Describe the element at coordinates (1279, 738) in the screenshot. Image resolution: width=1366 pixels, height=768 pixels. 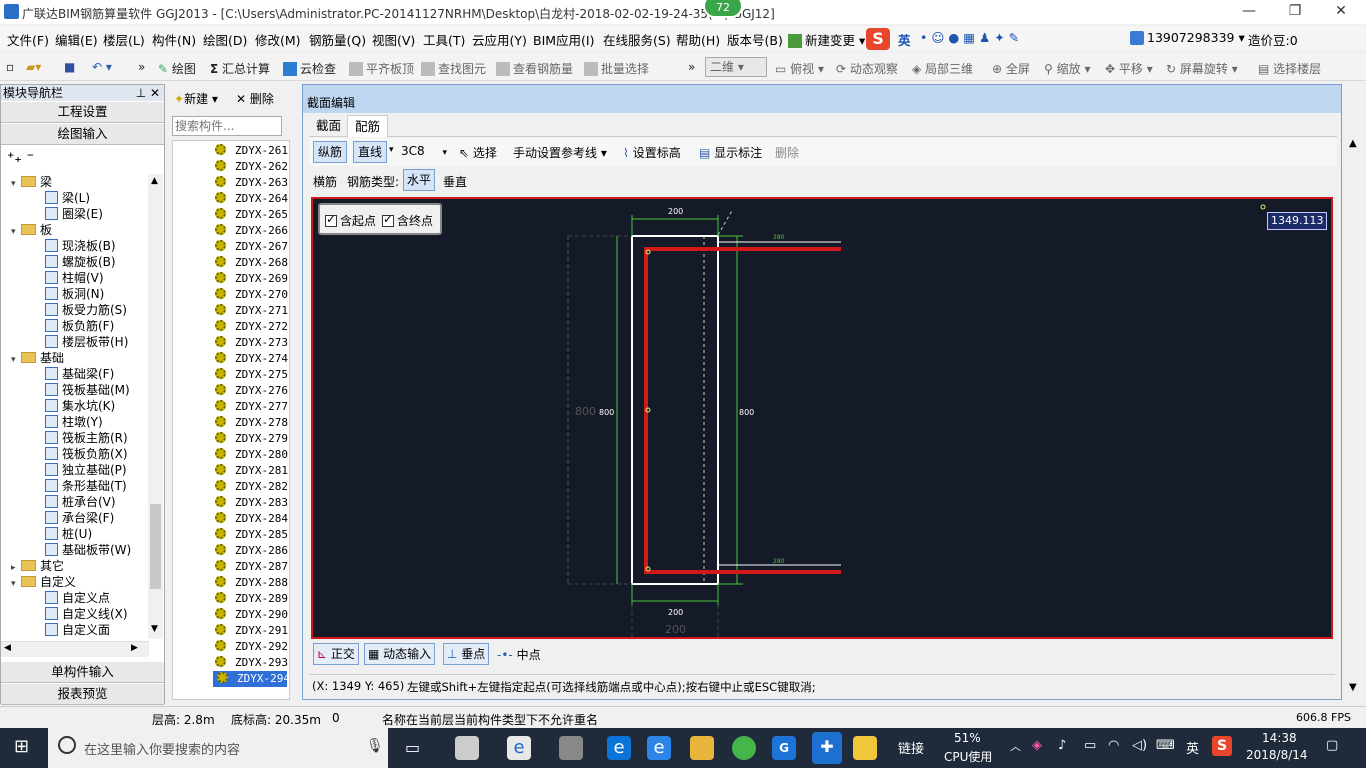
I see `clock-time: 14:38` at that location.